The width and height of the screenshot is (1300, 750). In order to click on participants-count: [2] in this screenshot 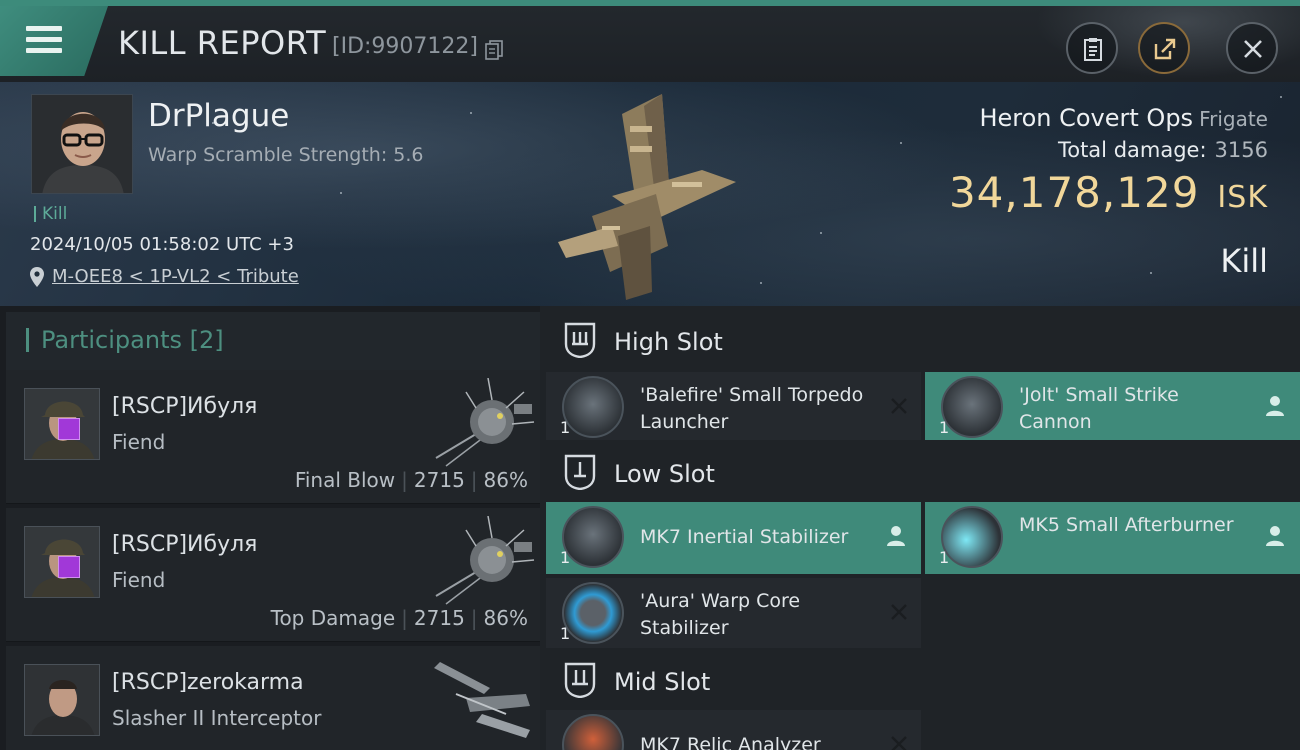, I will do `click(206, 340)`.